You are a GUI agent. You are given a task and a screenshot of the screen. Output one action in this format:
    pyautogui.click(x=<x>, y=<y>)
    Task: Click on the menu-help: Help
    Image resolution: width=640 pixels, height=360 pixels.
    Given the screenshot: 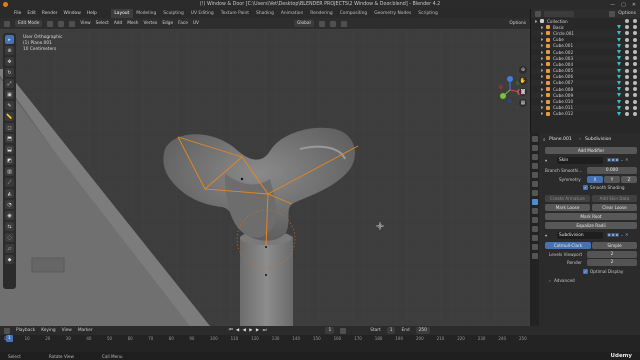 What is the action you would take?
    pyautogui.click(x=92, y=13)
    